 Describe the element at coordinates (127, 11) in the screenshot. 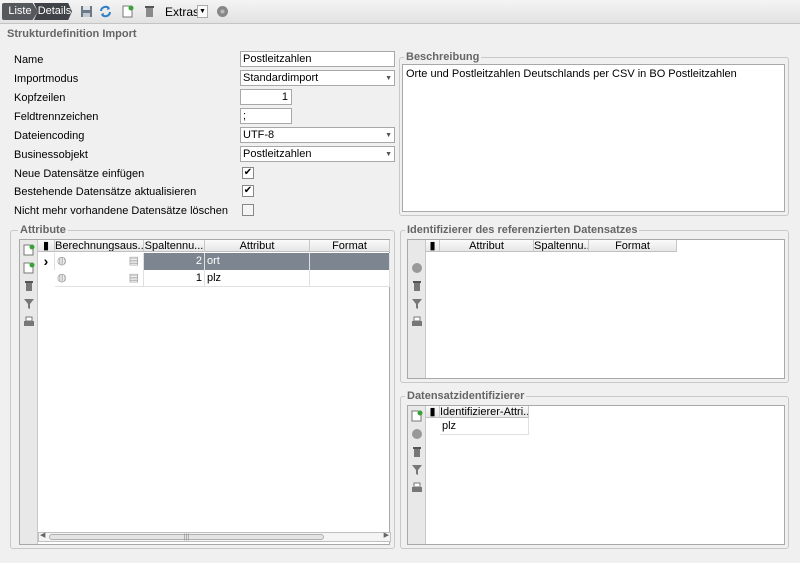

I see `new-document-icon` at that location.